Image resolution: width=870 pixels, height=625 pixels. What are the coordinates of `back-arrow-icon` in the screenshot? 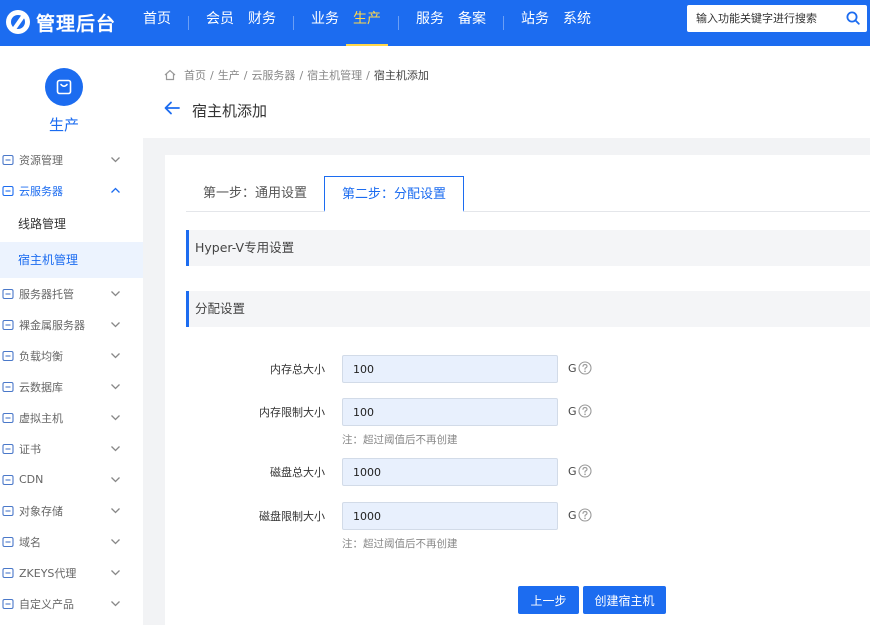 It's located at (172, 108).